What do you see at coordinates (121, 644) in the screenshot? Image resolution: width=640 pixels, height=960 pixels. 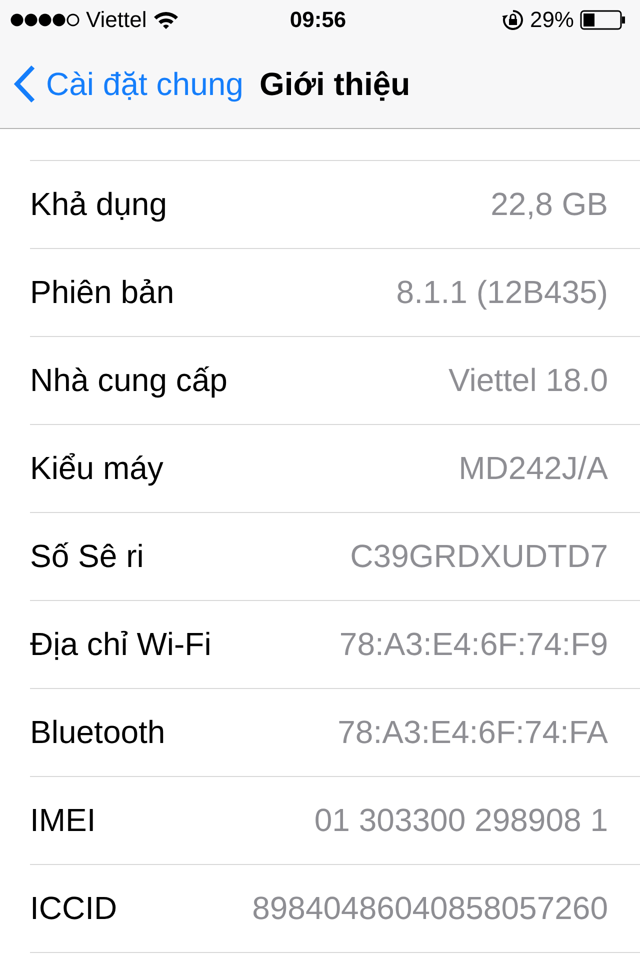 I see `row-label: Địa chỉ Wi-Fi` at bounding box center [121, 644].